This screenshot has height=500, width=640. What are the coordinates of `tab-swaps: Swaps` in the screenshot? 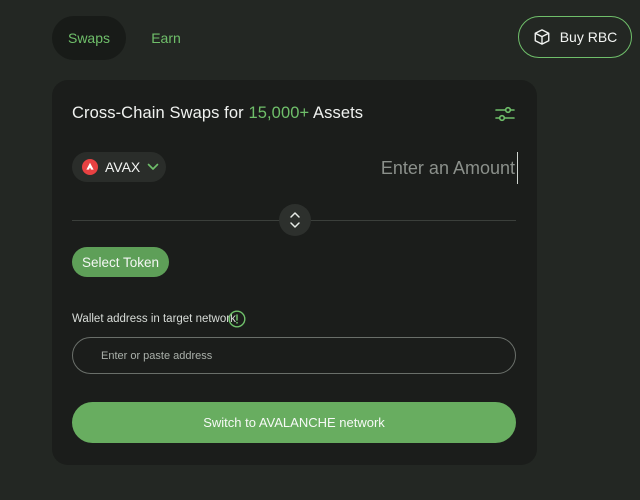 It's located at (89, 38).